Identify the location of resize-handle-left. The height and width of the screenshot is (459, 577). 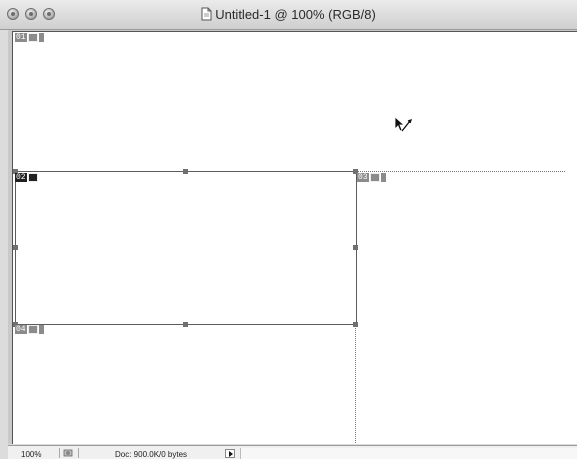
(15, 247).